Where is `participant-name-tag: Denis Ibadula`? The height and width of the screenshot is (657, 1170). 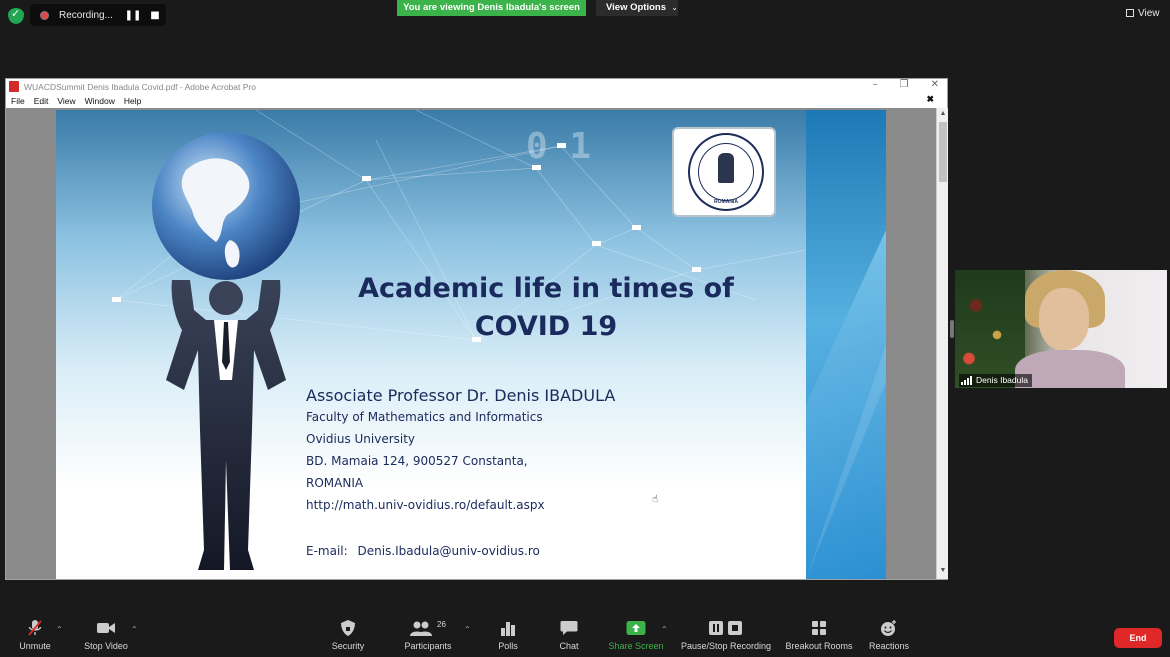
participant-name-tag: Denis Ibadula is located at coordinates (995, 380).